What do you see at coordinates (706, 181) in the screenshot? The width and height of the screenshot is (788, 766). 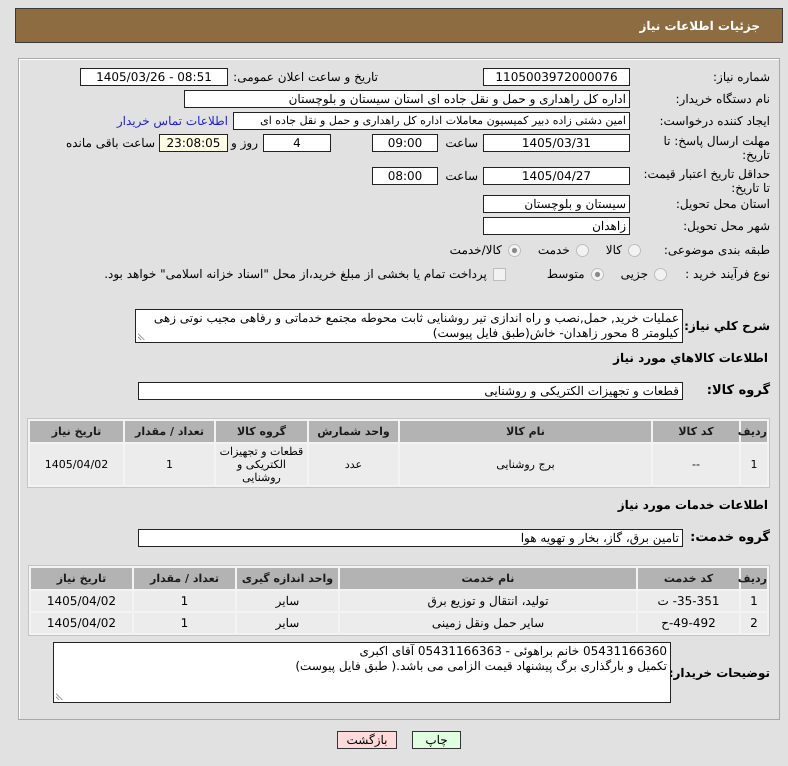 I see `field-label: حداقل تاریخ اعتبار قیمت: تا تاریخ:` at bounding box center [706, 181].